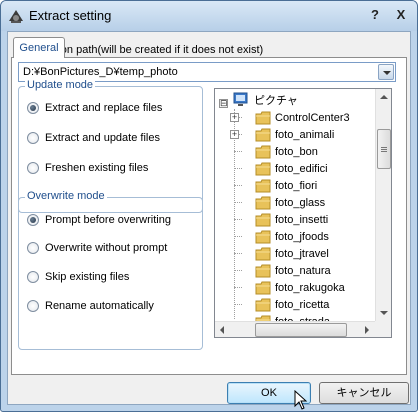 This screenshot has height=412, width=418. I want to click on radio-label: Rename automatically, so click(99, 306).